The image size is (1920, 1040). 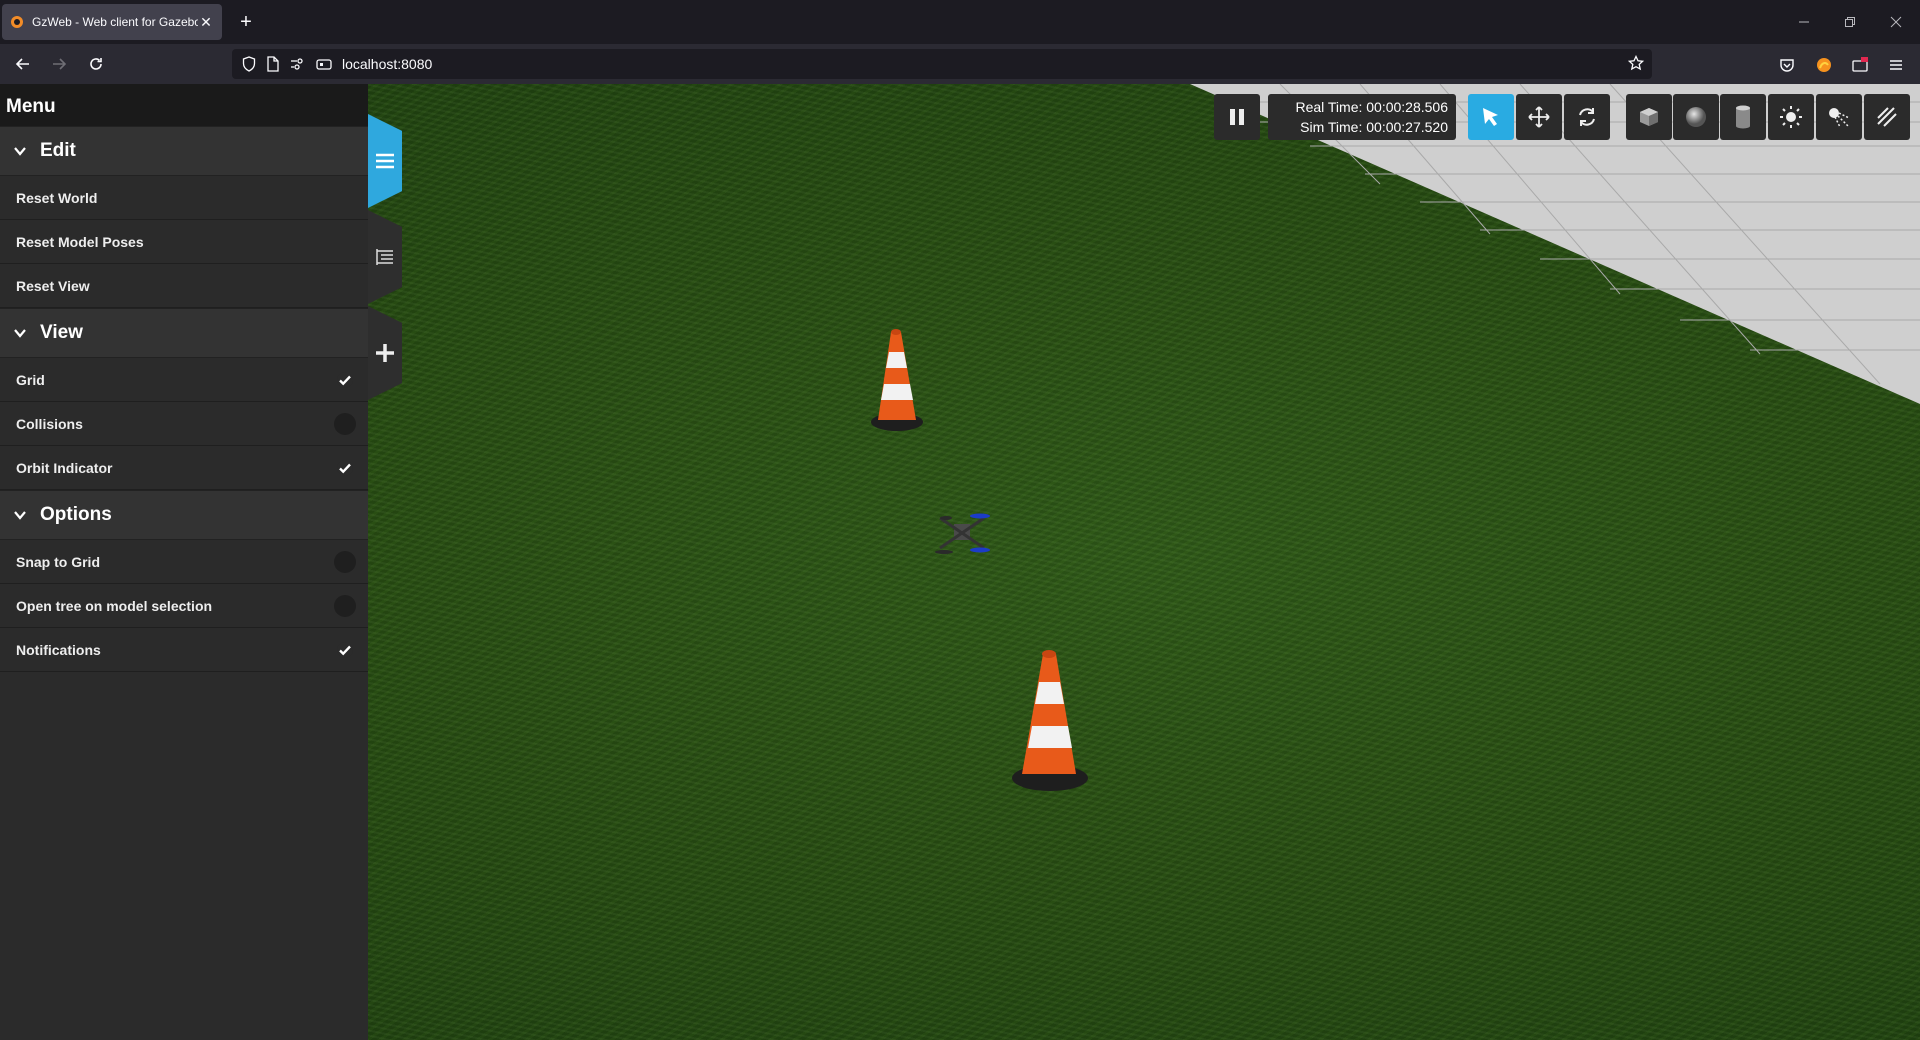 What do you see at coordinates (1787, 65) in the screenshot?
I see `pocket-icon` at bounding box center [1787, 65].